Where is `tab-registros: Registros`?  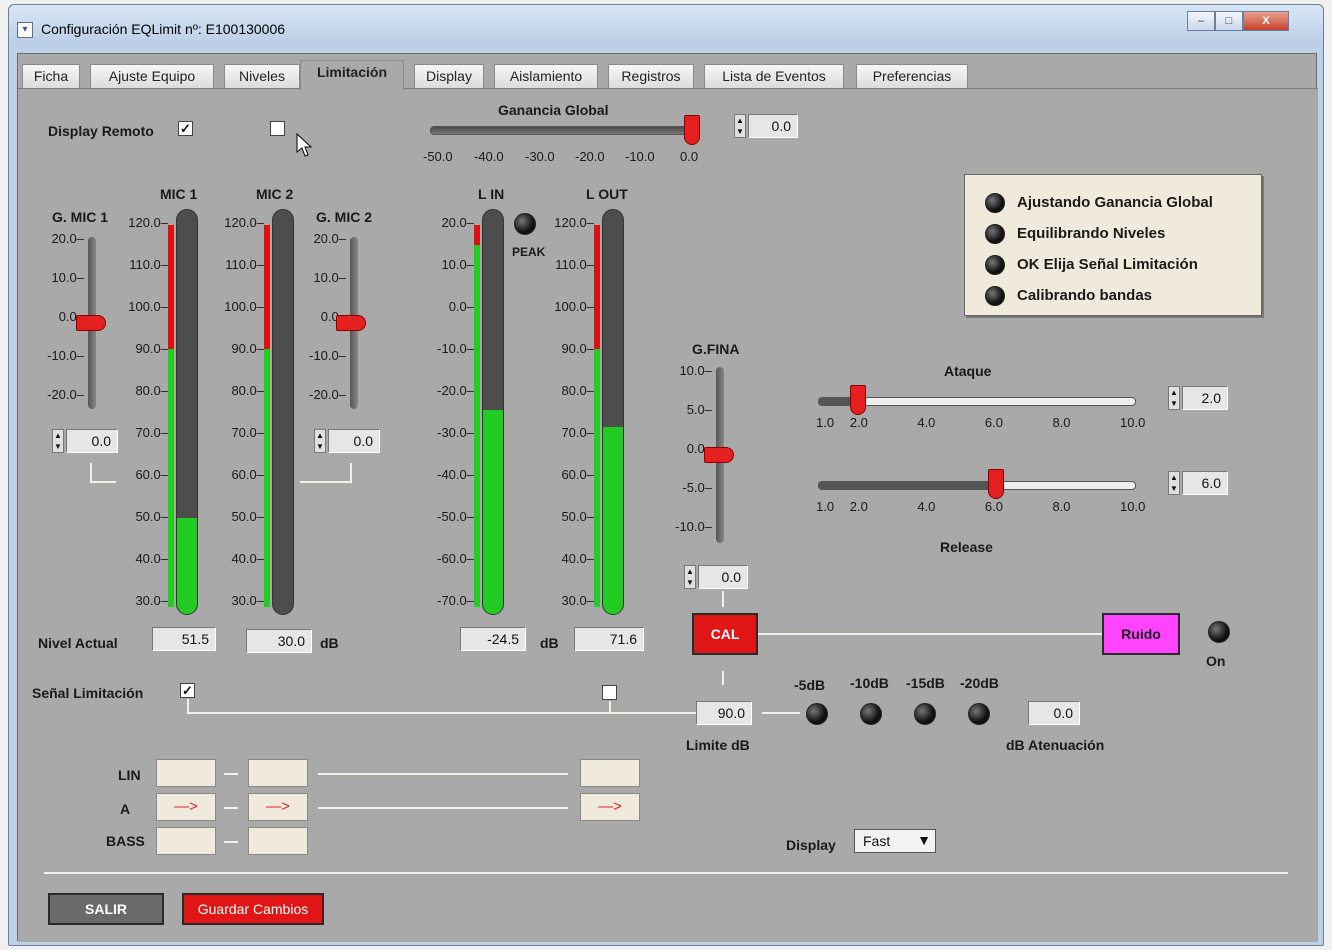
tab-registros: Registros is located at coordinates (651, 76).